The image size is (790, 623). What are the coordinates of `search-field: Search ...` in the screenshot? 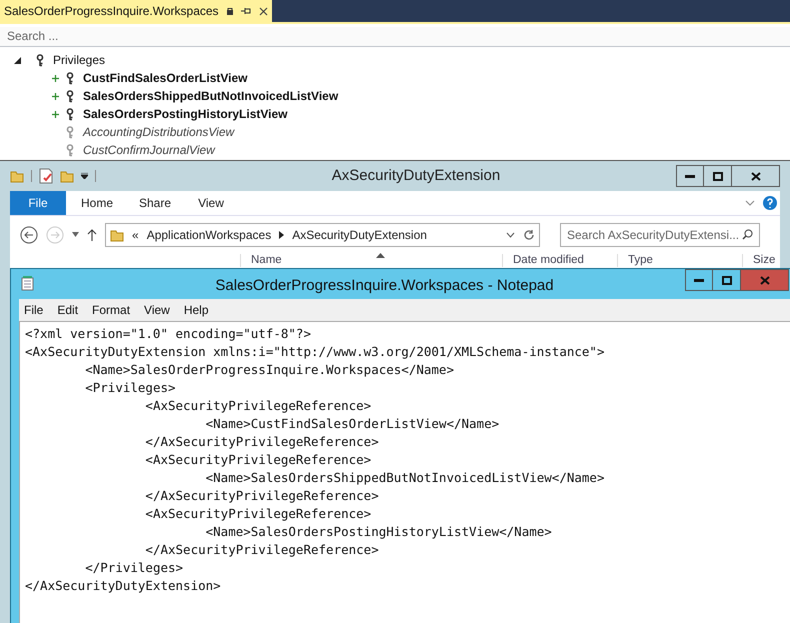 It's located at (395, 36).